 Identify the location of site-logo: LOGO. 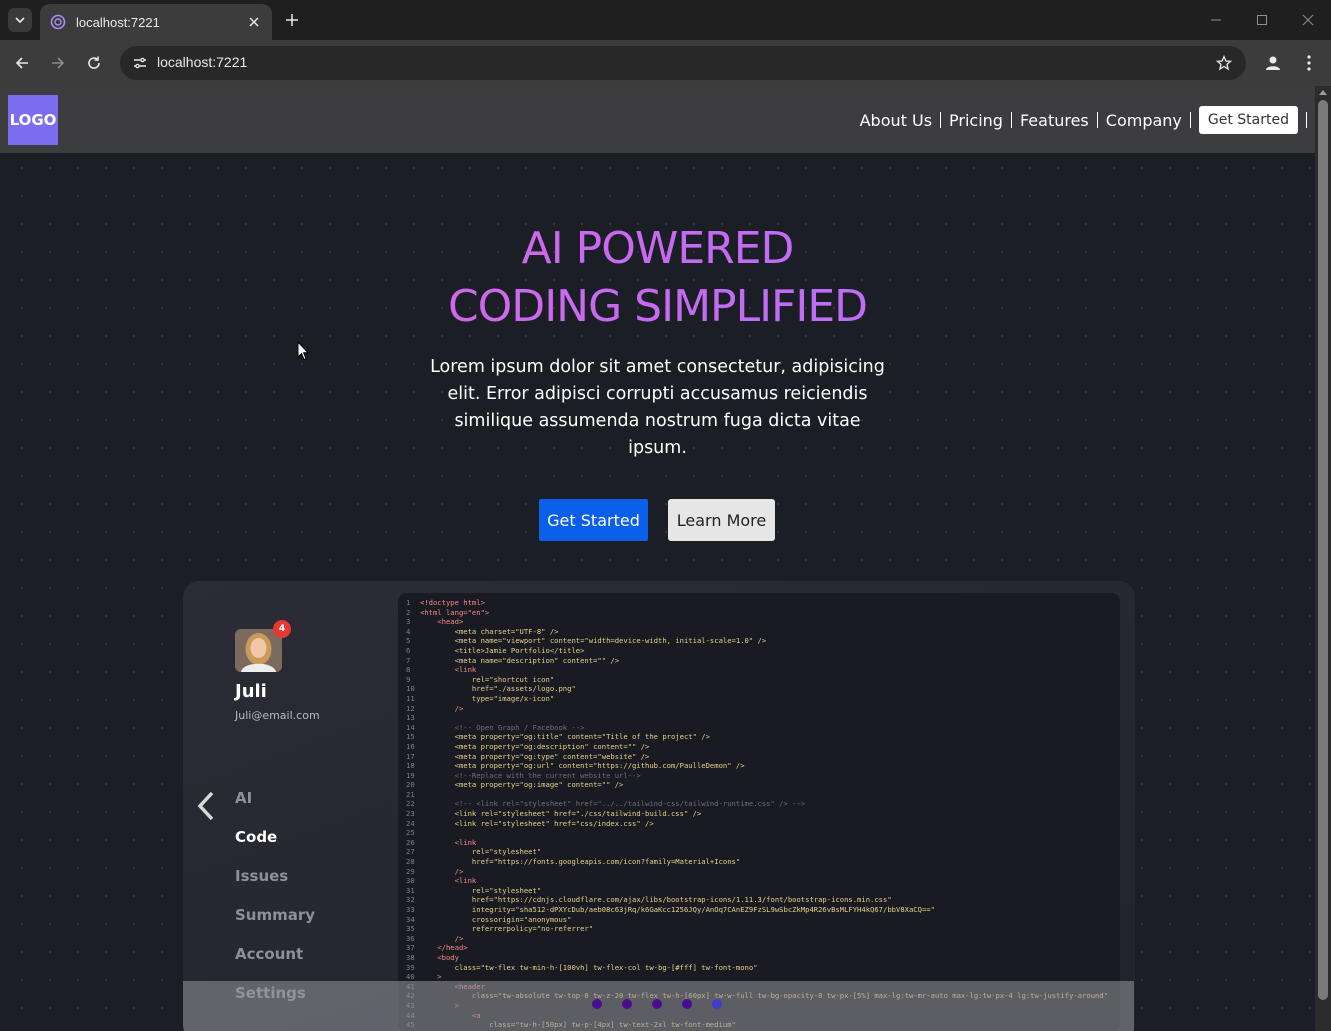
(33, 120).